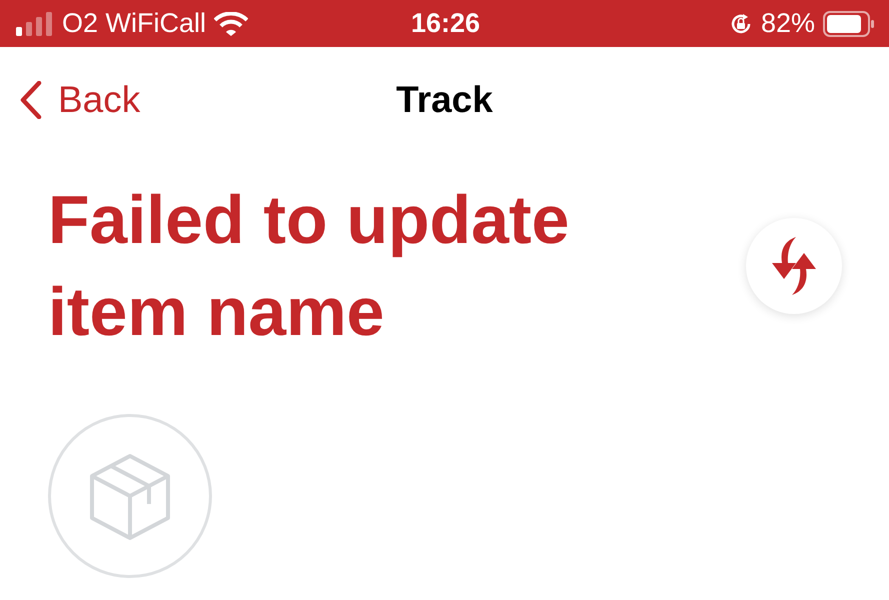 This screenshot has width=889, height=600. Describe the element at coordinates (231, 24) in the screenshot. I see `wifi-icon` at that location.